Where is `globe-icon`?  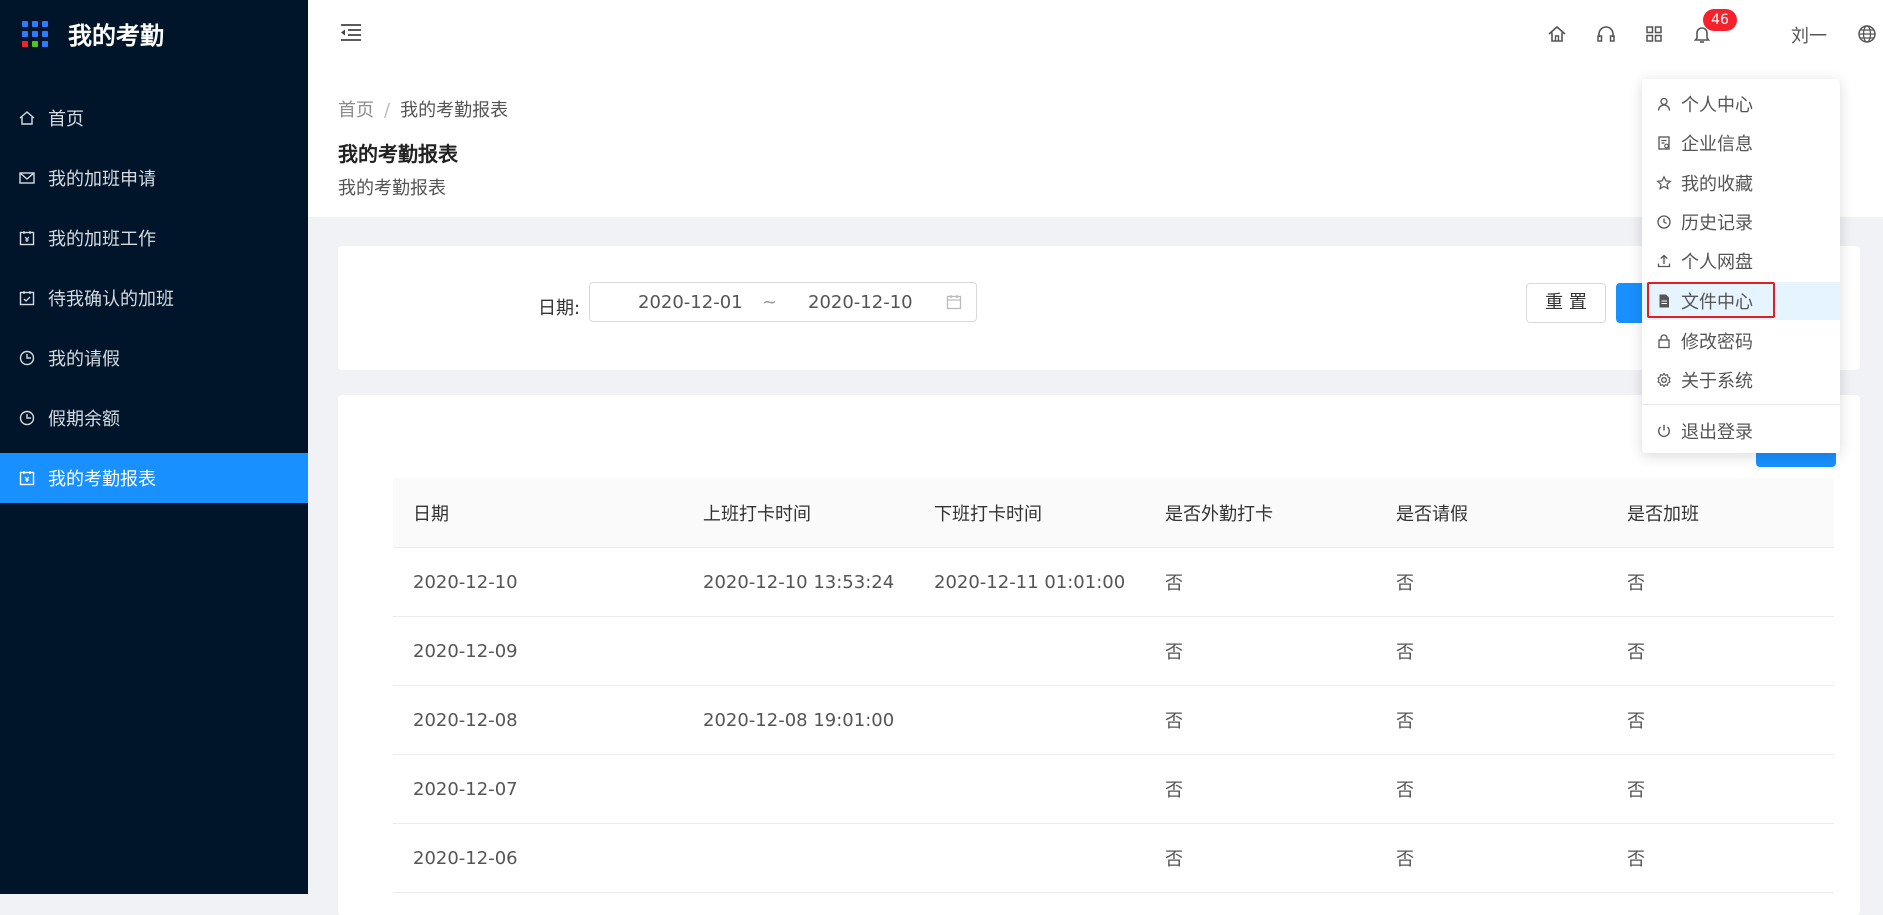 globe-icon is located at coordinates (1867, 34).